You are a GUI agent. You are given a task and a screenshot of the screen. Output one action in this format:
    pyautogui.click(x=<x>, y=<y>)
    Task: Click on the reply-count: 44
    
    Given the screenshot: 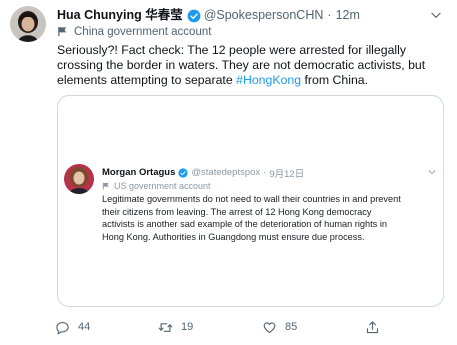 What is the action you would take?
    pyautogui.click(x=84, y=327)
    